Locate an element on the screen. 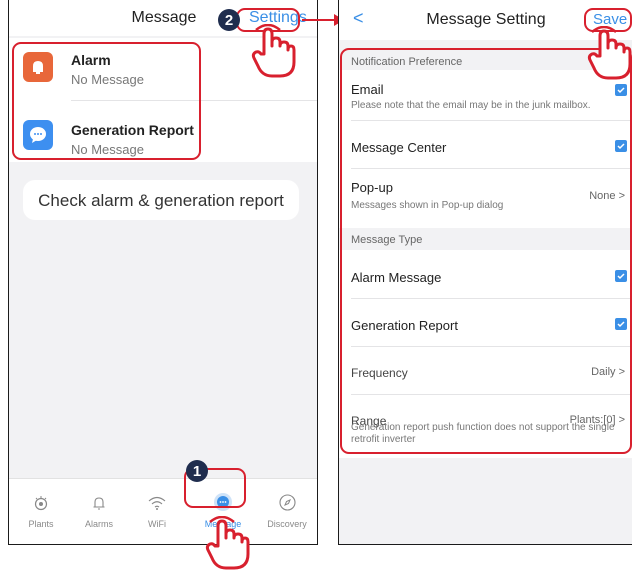 The width and height of the screenshot is (632, 585). tab-wifi: WiFi is located at coordinates (157, 509).